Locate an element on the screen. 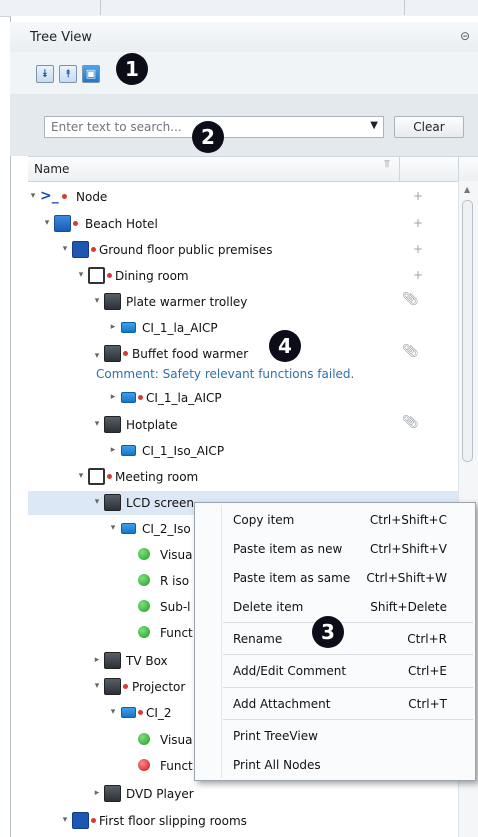 Image resolution: width=478 pixels, height=837 pixels. tree-label: CI_1_la_AICP is located at coordinates (180, 328).